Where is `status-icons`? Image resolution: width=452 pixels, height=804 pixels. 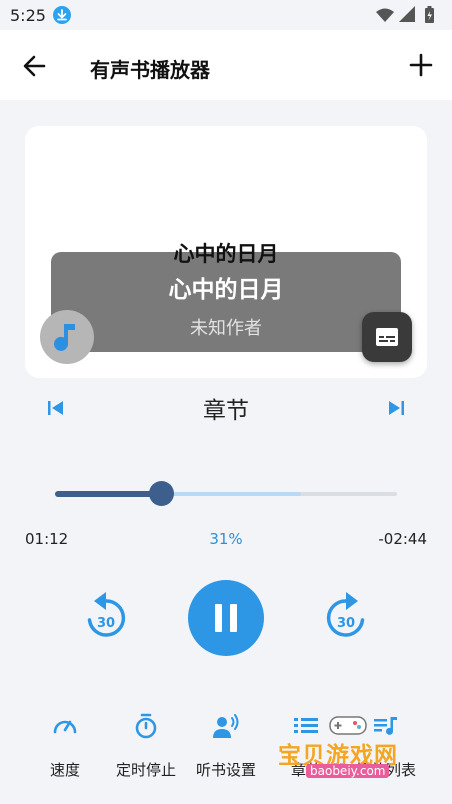
status-icons is located at coordinates (409, 15).